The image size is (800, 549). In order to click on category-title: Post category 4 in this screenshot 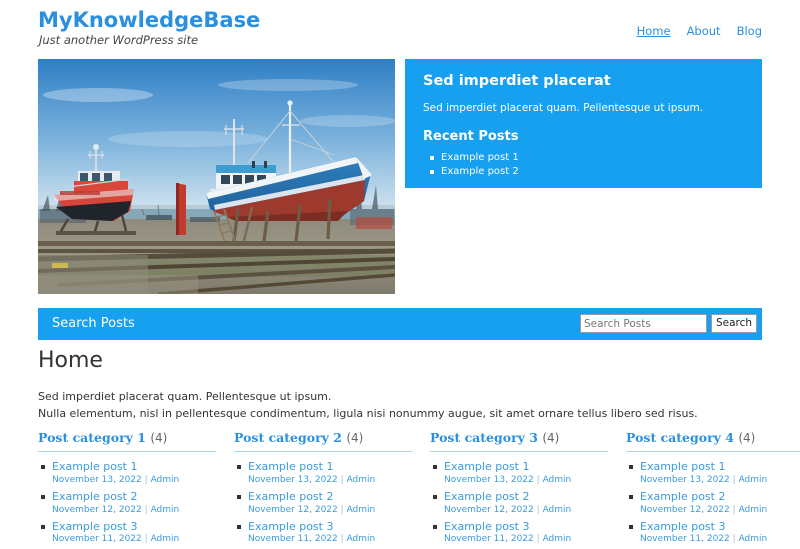, I will do `click(680, 437)`.